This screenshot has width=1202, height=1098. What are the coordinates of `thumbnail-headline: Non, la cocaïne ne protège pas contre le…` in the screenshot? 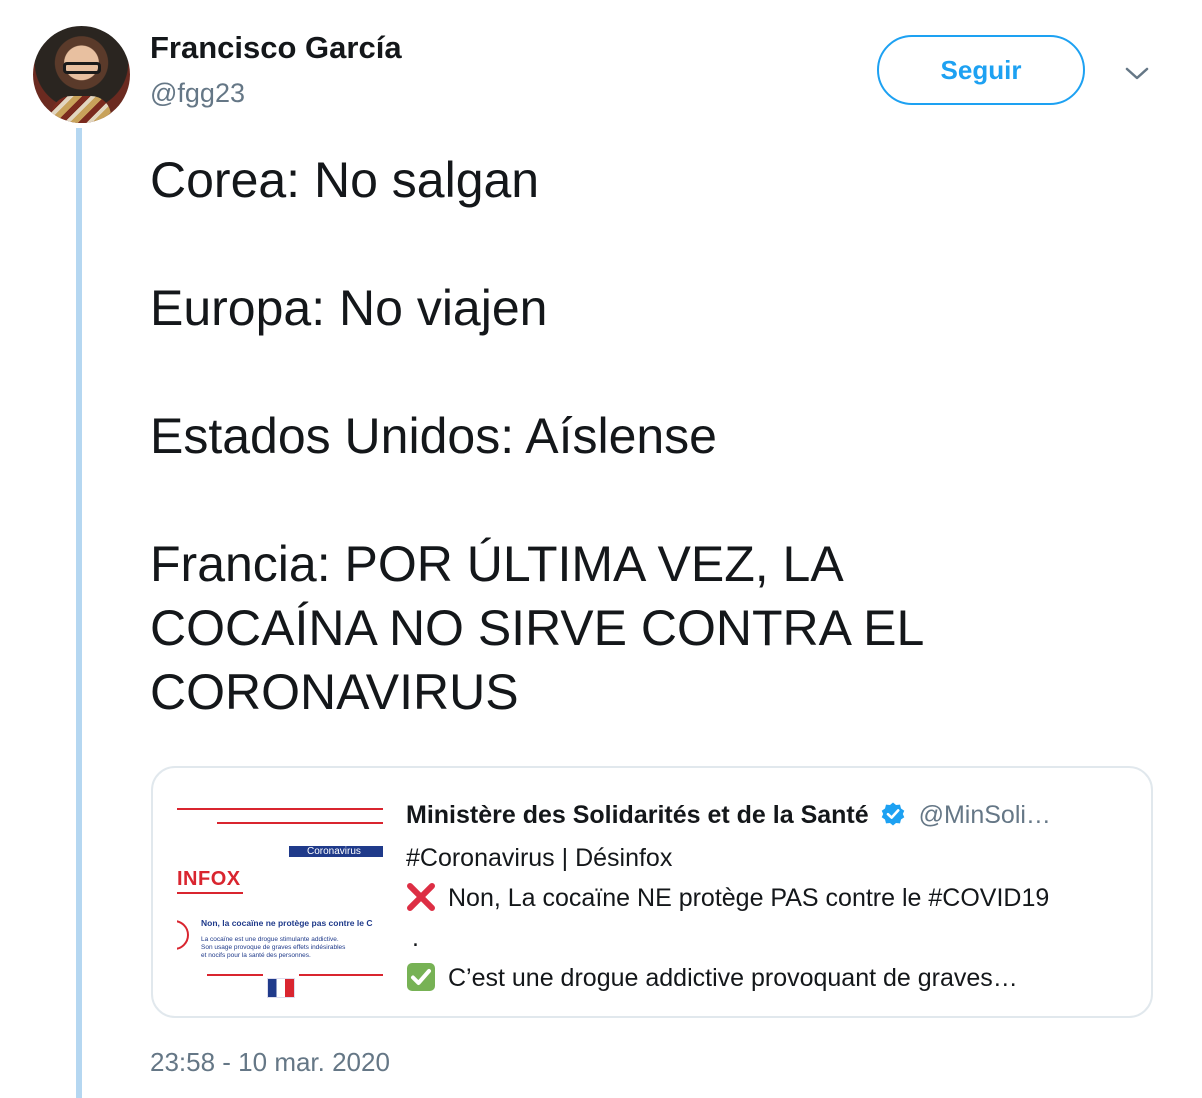 It's located at (287, 923).